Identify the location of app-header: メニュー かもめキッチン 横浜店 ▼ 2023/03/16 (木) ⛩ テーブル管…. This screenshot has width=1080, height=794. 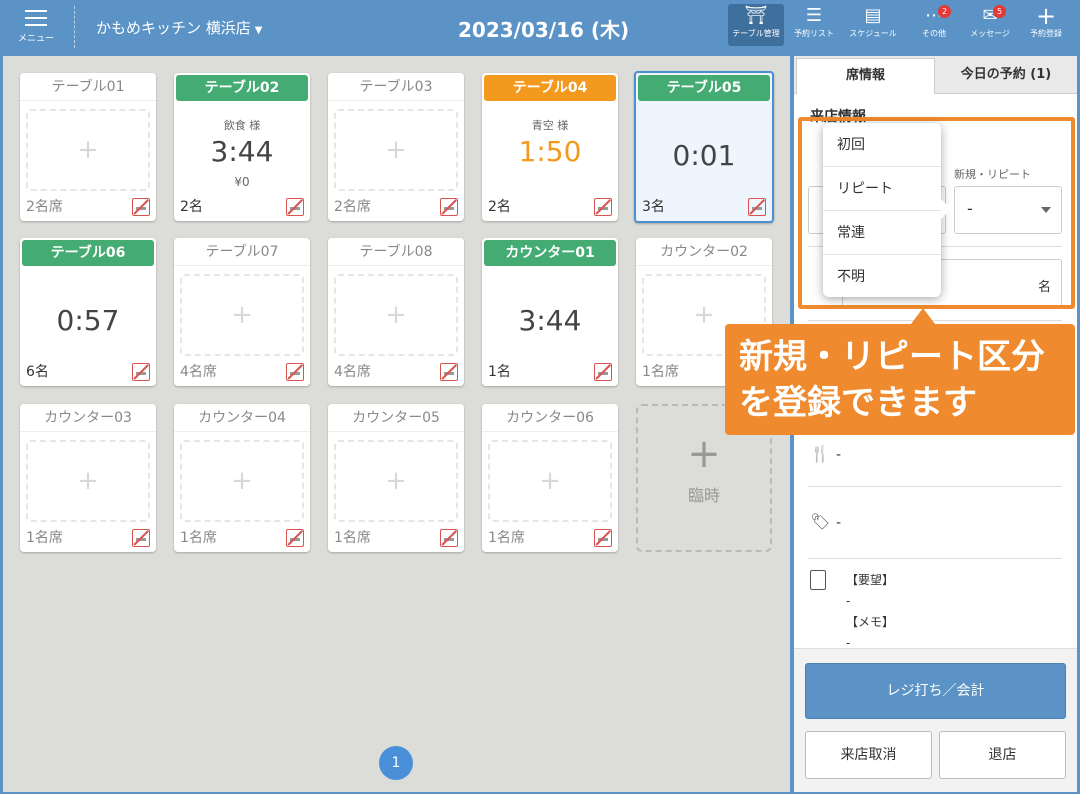
(540, 27).